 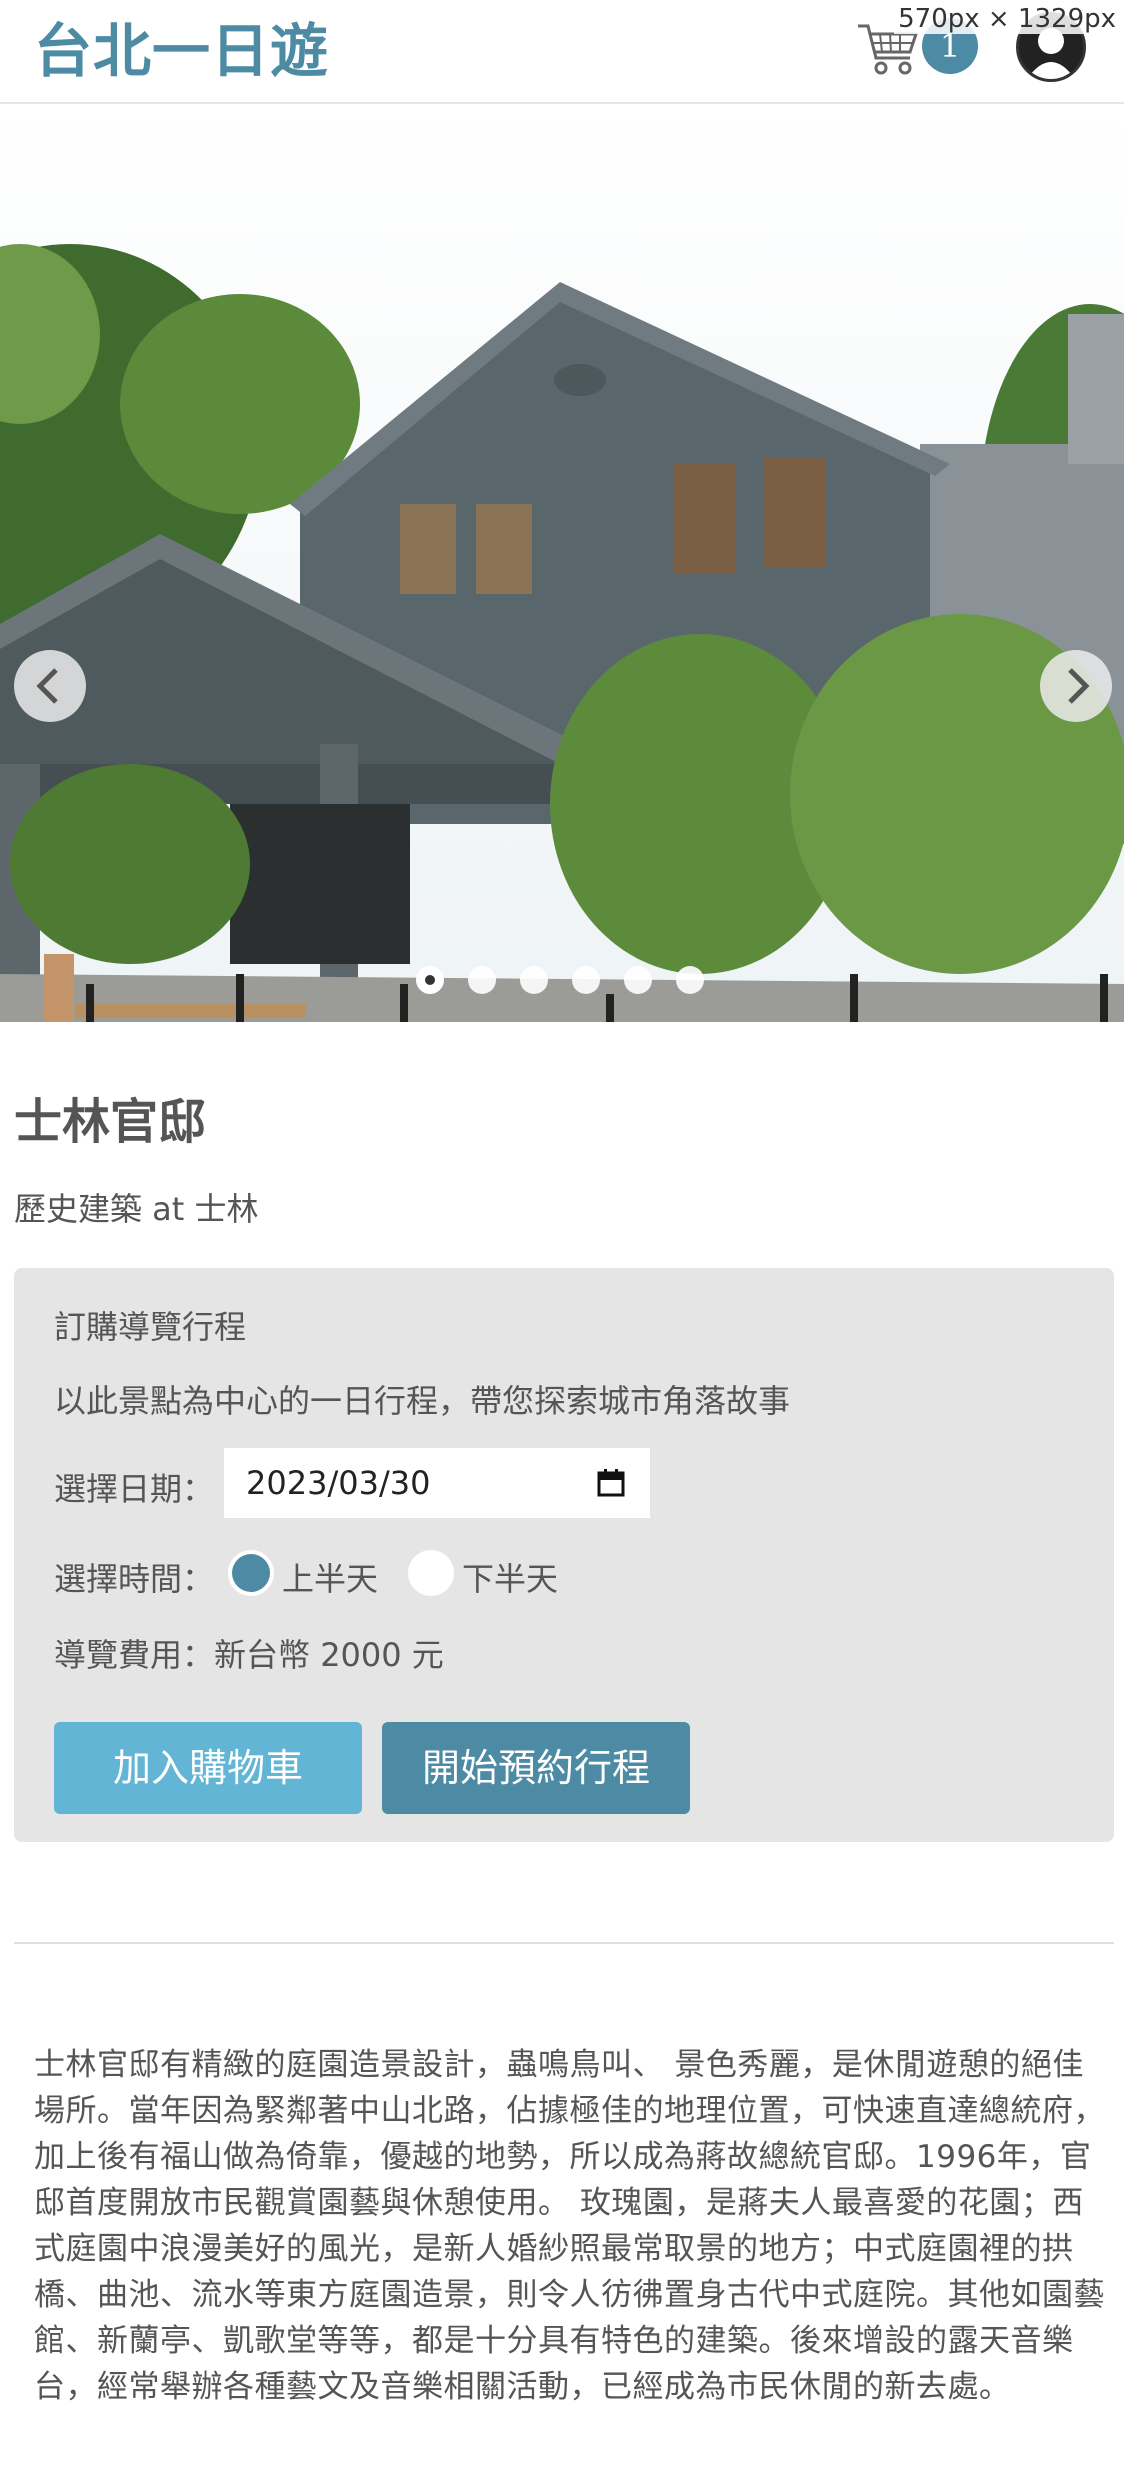 What do you see at coordinates (110, 1122) in the screenshot?
I see `attraction-title: 士林官邸` at bounding box center [110, 1122].